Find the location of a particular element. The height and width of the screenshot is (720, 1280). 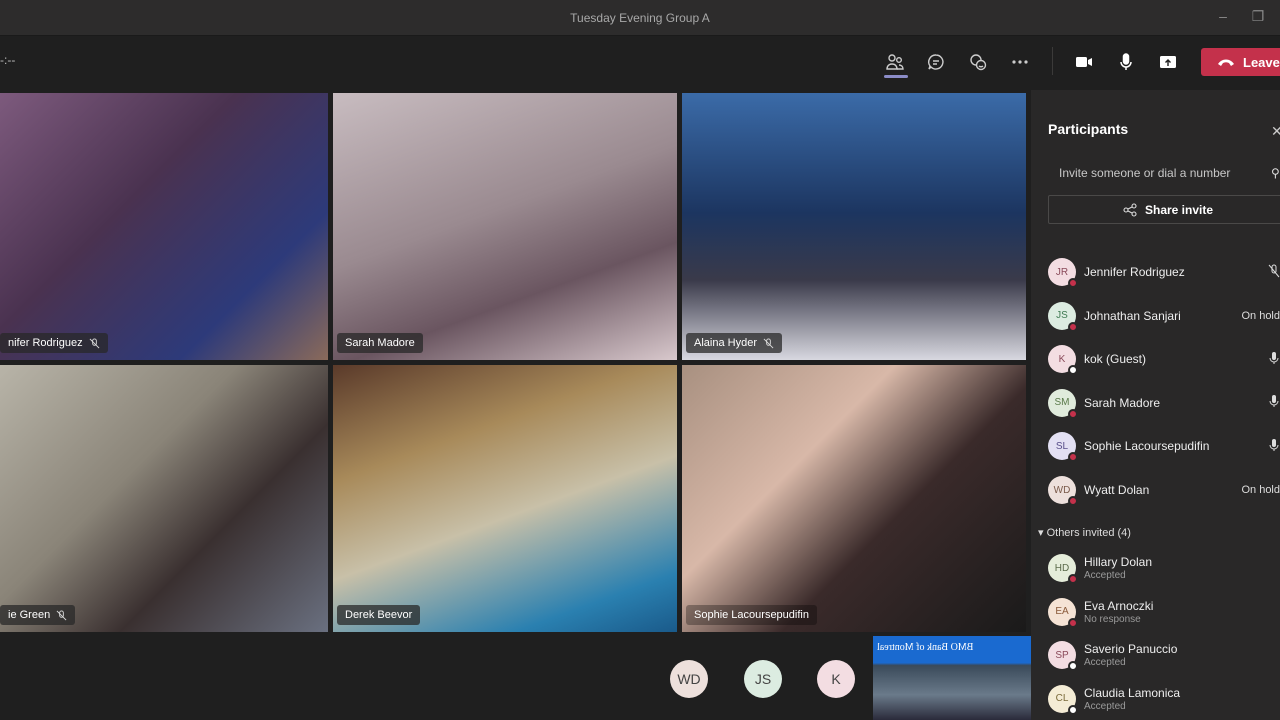

avatar-initials: JR is located at coordinates (1062, 272).